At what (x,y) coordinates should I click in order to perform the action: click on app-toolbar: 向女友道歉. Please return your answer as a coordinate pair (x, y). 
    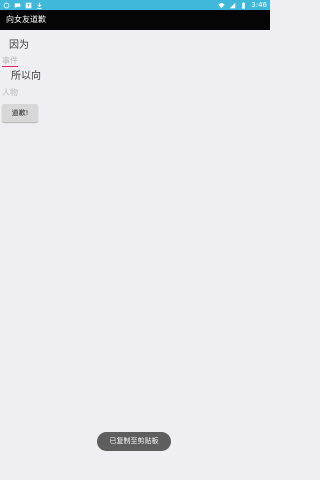
    Looking at the image, I should click on (135, 20).